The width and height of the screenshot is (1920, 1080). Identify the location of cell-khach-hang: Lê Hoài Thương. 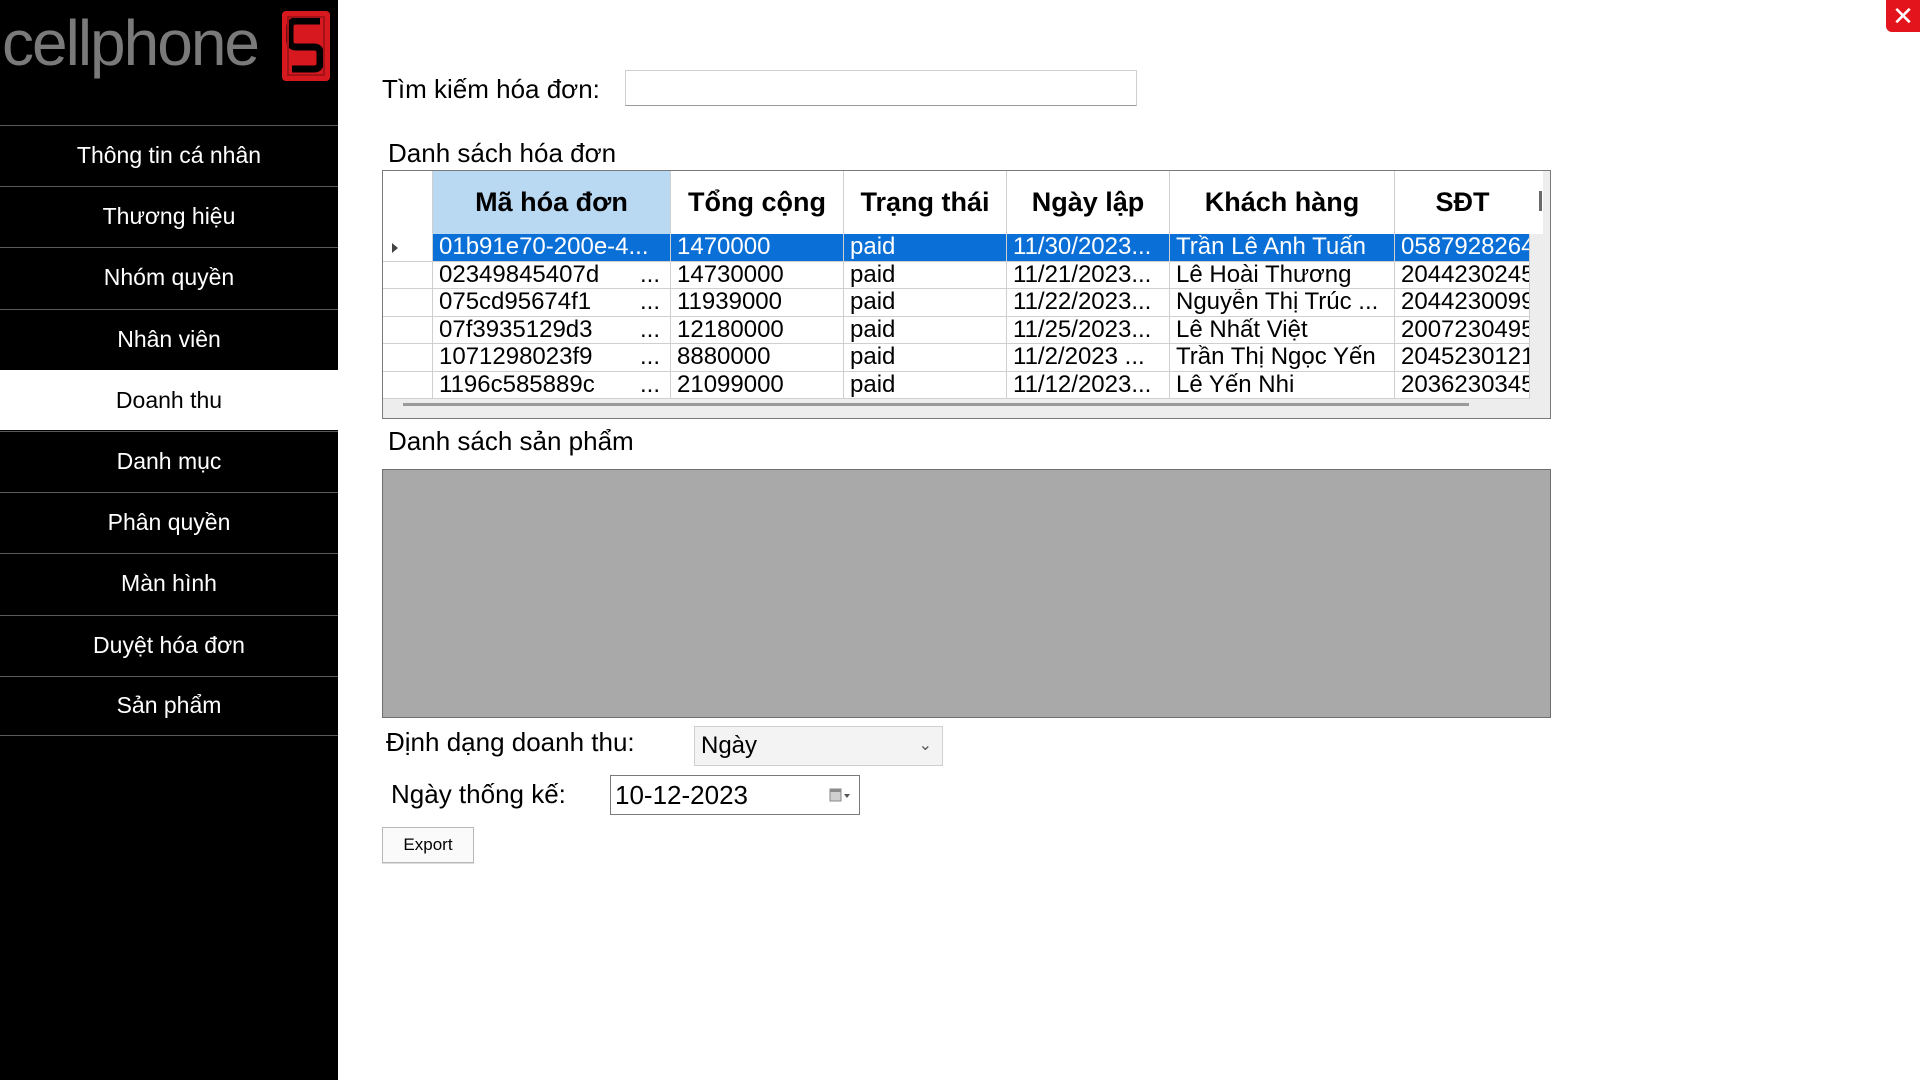
(1282, 275).